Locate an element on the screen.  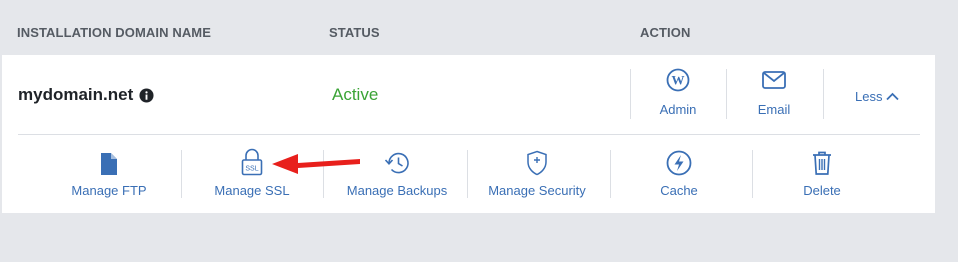
domain-cell: mydomain.net is located at coordinates (86, 95).